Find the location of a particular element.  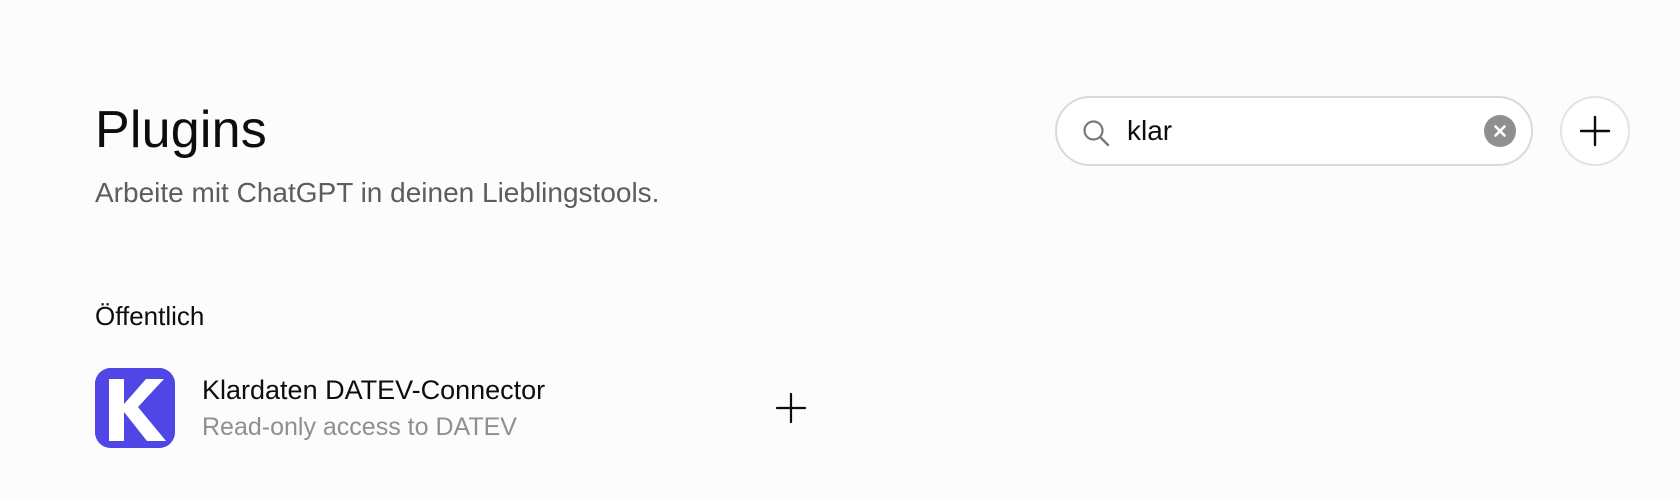

plugin-logo is located at coordinates (135, 408).